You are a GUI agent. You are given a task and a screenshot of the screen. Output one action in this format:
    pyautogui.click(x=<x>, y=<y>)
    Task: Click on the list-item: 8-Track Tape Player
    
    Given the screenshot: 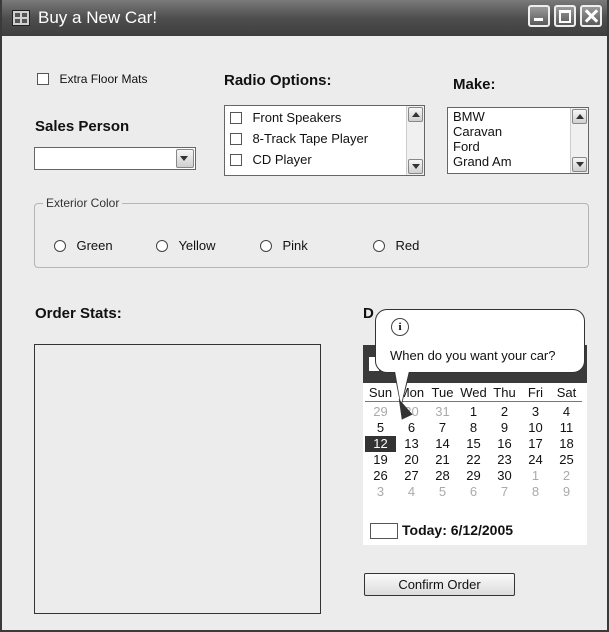 What is the action you would take?
    pyautogui.click(x=299, y=139)
    